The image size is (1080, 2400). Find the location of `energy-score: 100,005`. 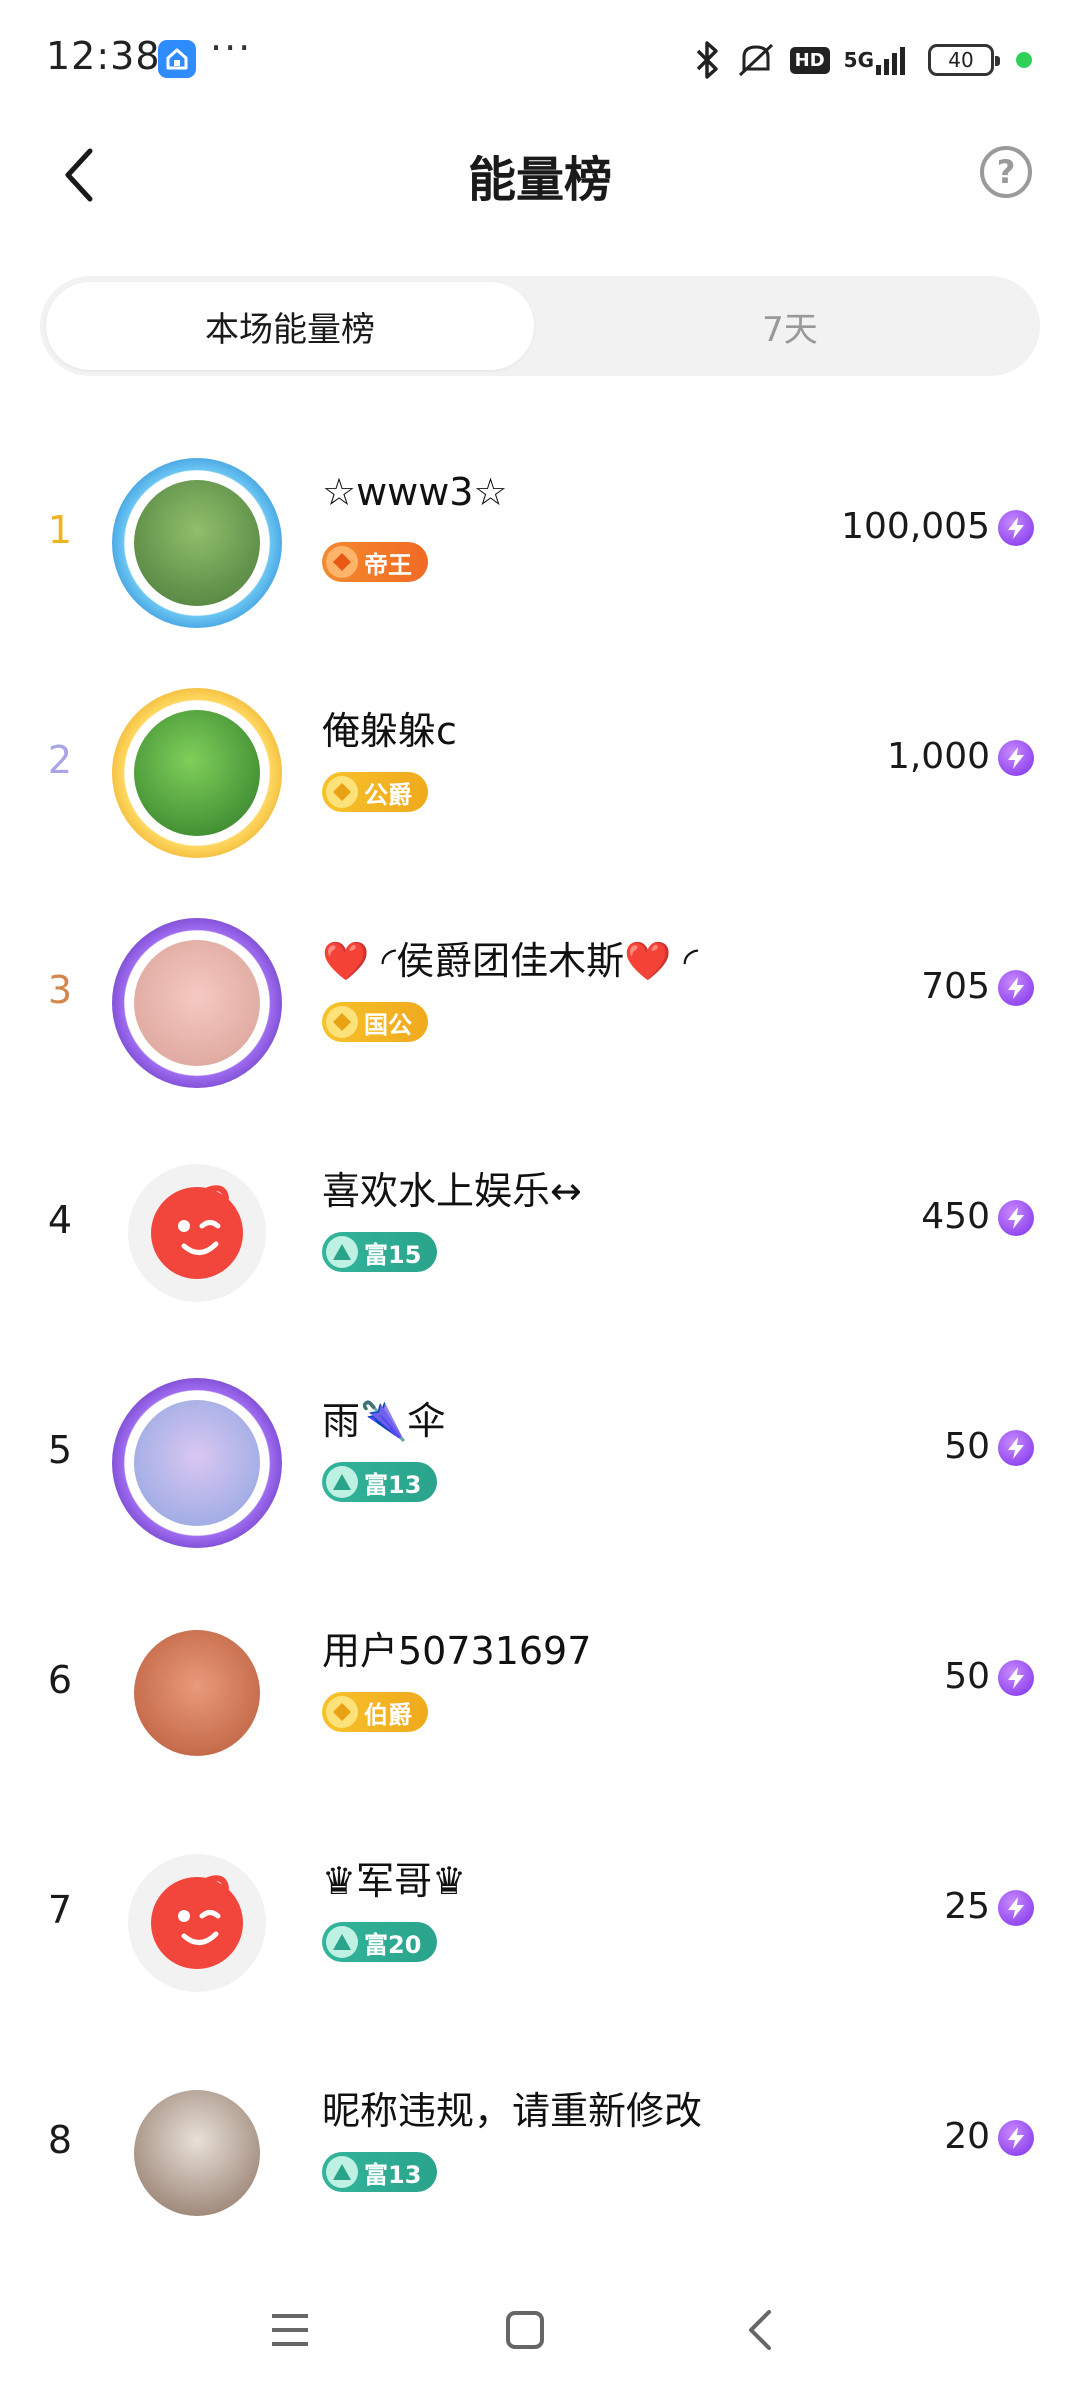

energy-score: 100,005 is located at coordinates (915, 526).